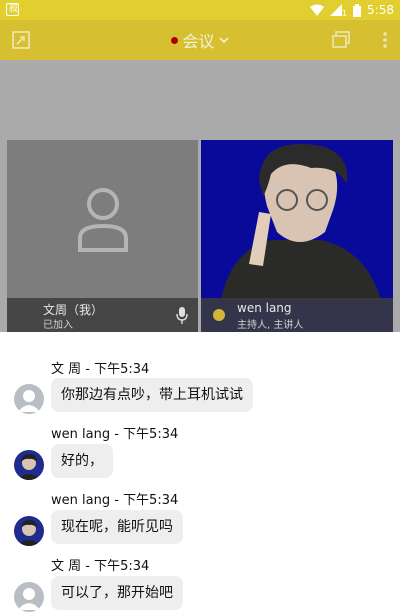  What do you see at coordinates (219, 315) in the screenshot?
I see `speaking-indicator` at bounding box center [219, 315].